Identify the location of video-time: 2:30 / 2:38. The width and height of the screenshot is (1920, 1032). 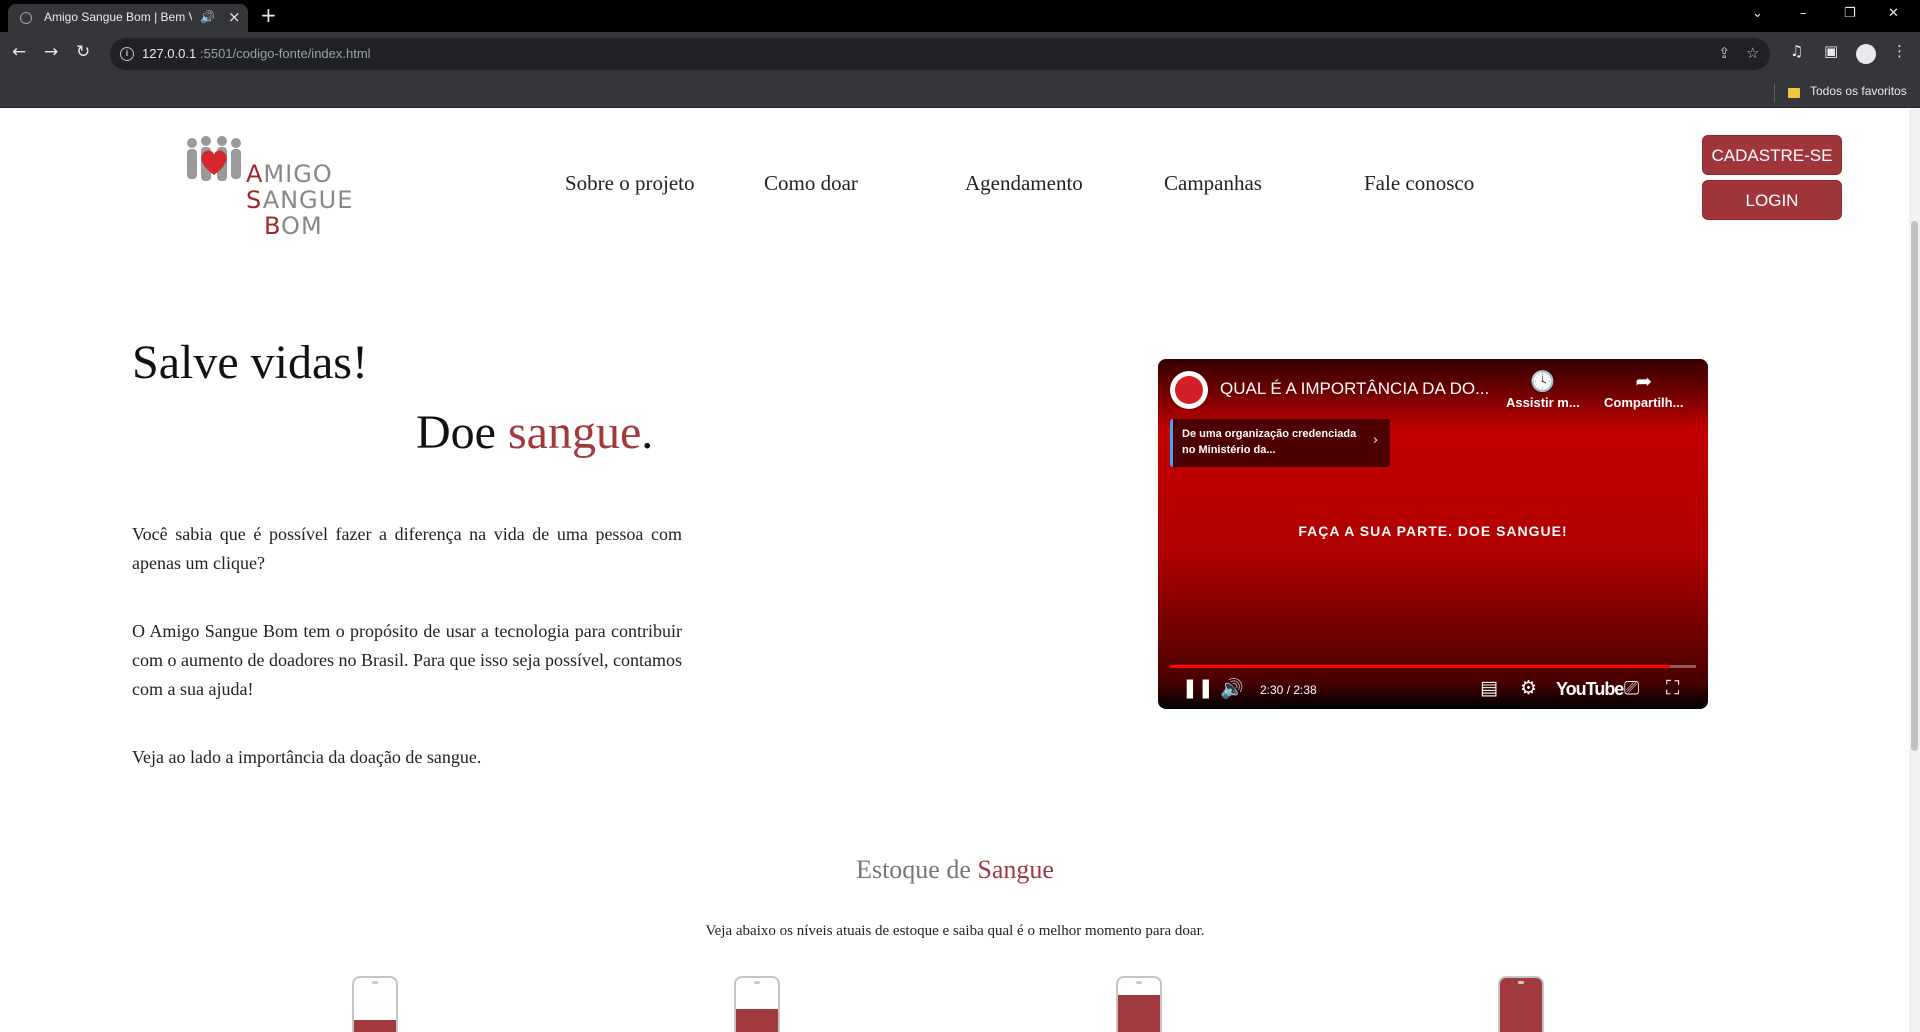
(1288, 690).